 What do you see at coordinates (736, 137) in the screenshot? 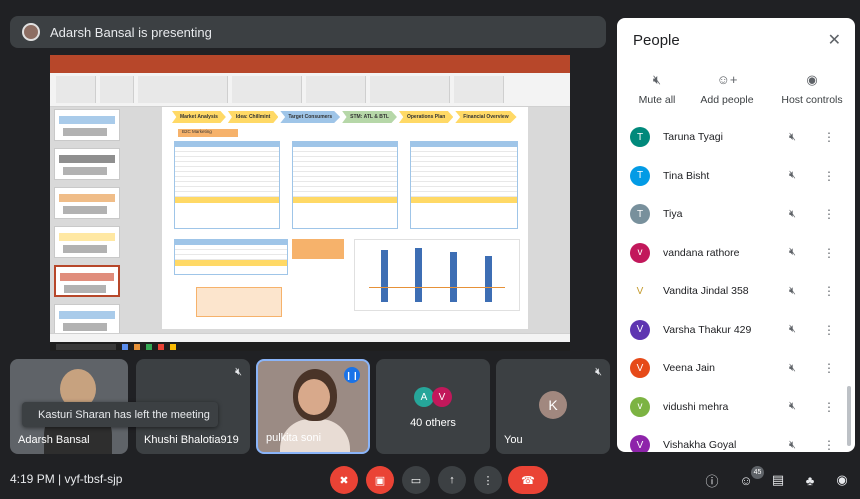
I see `participant-row: T Taruna Tyagi 🔇︎ ⋮` at bounding box center [736, 137].